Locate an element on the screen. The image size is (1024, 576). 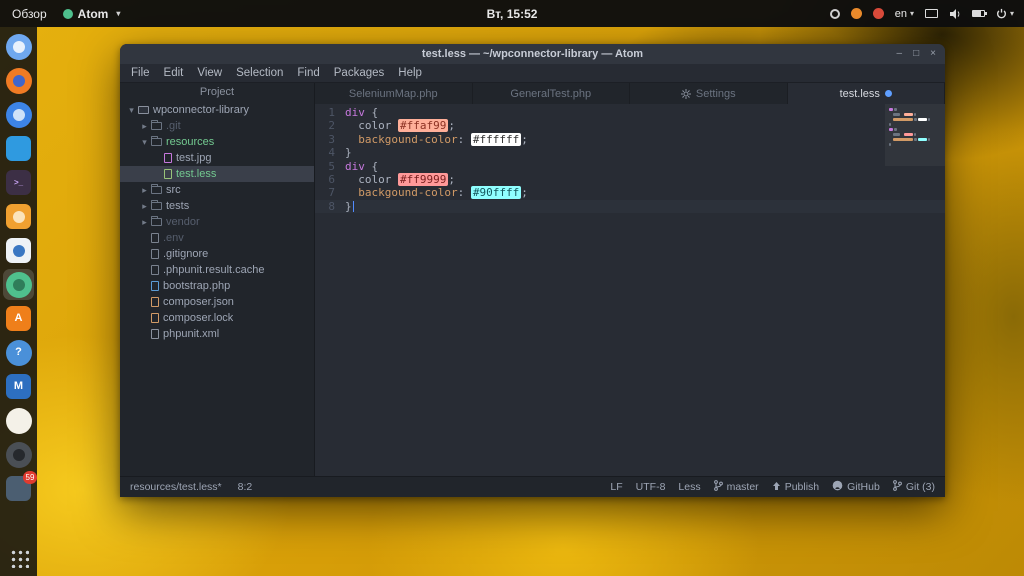
status-git-branch: master is located at coordinates (736, 487).